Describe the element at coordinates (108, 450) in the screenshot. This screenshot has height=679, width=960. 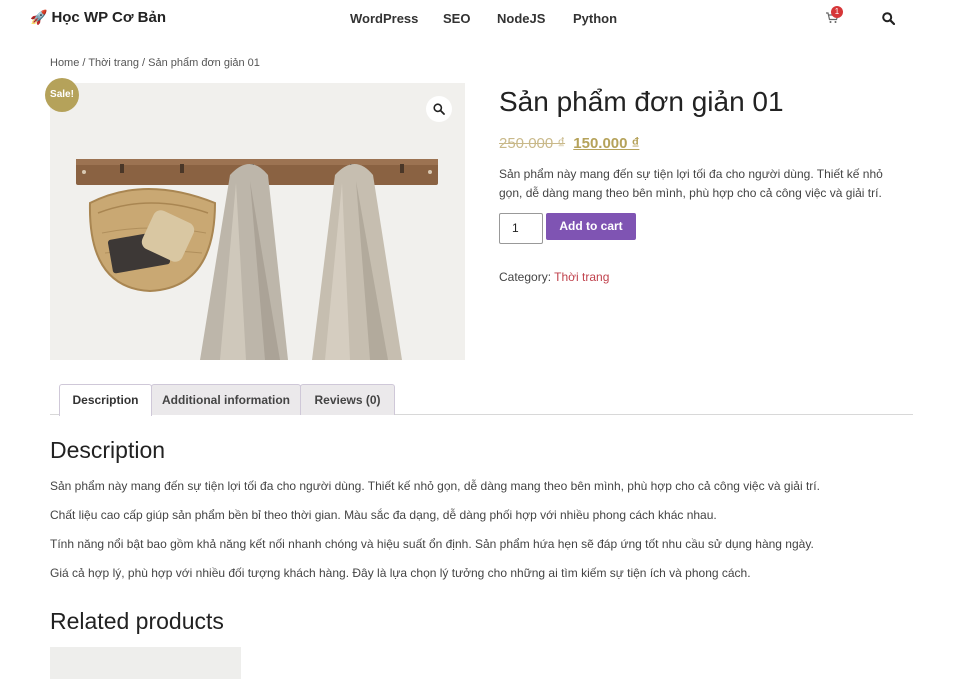
I see `description-heading: Description` at that location.